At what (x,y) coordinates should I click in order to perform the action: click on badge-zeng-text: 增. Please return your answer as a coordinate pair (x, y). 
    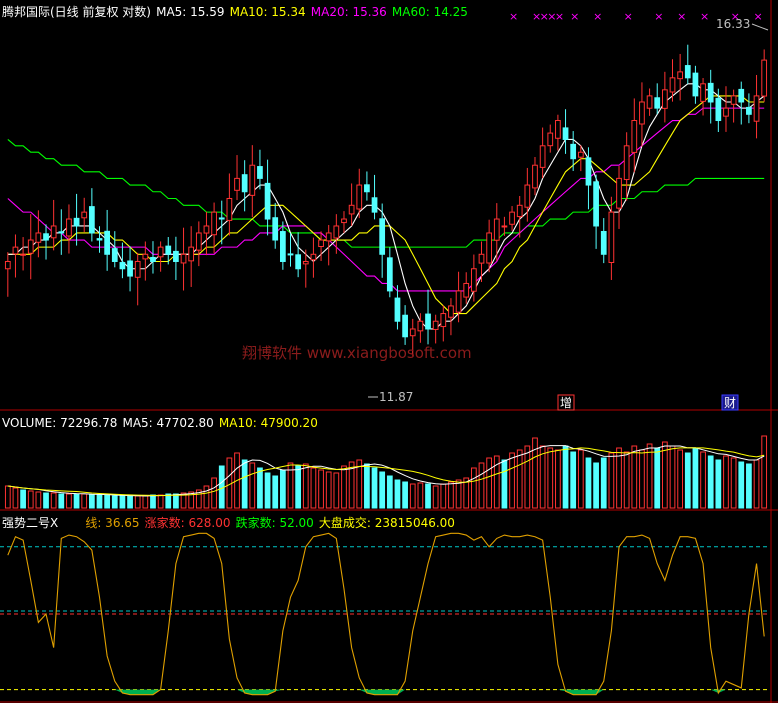
    Looking at the image, I should click on (566, 403).